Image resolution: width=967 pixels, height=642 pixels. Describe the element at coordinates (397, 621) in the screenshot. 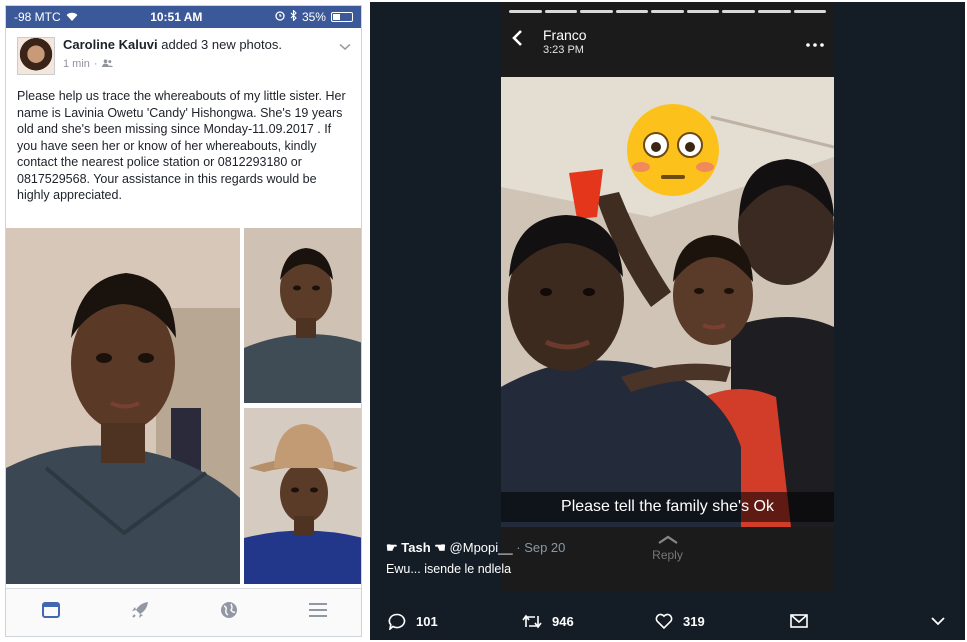

I see `reply-icon` at that location.